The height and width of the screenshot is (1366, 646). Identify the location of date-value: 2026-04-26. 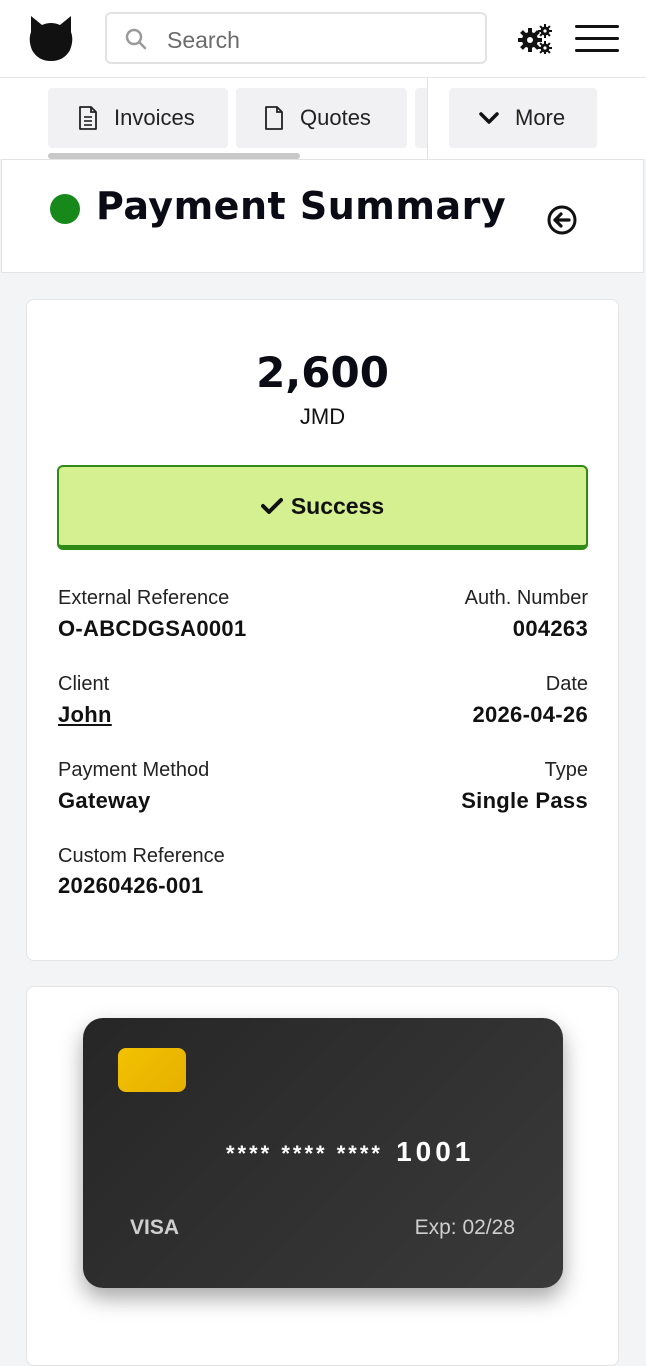
(530, 714).